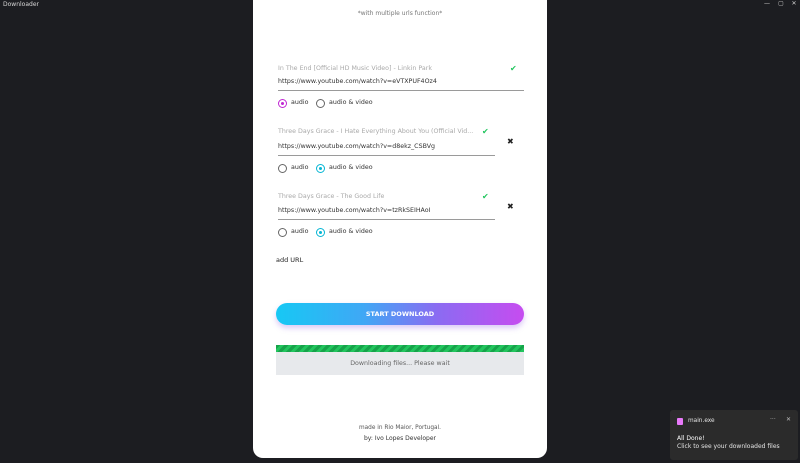  Describe the element at coordinates (781, 4) in the screenshot. I see `maximize-button: ▢` at that location.